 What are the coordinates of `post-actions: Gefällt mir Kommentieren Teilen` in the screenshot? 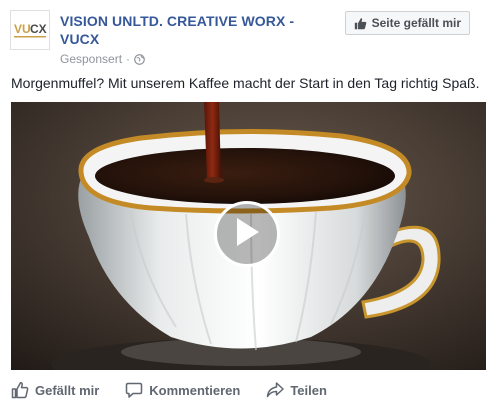 It's located at (169, 390).